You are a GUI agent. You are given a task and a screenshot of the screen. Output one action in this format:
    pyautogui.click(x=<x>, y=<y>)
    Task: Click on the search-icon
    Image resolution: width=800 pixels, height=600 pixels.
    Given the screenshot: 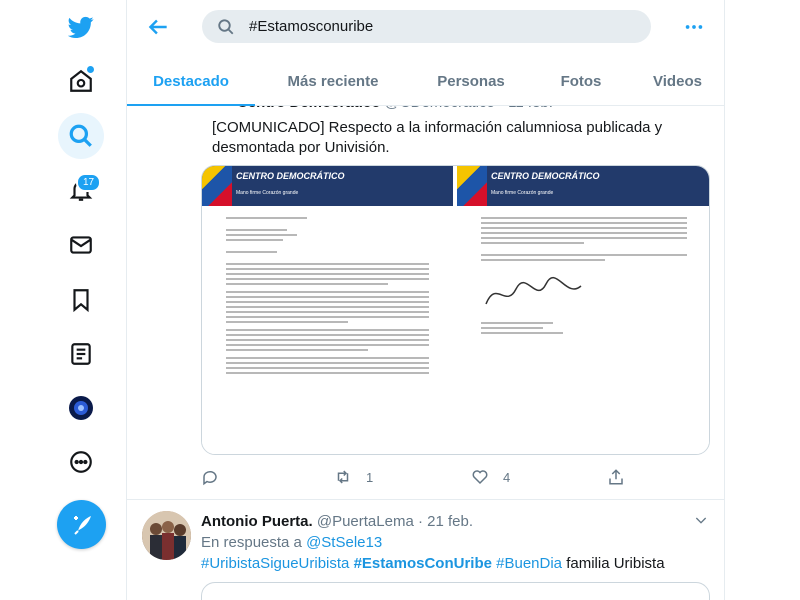 What is the action you would take?
    pyautogui.click(x=226, y=26)
    